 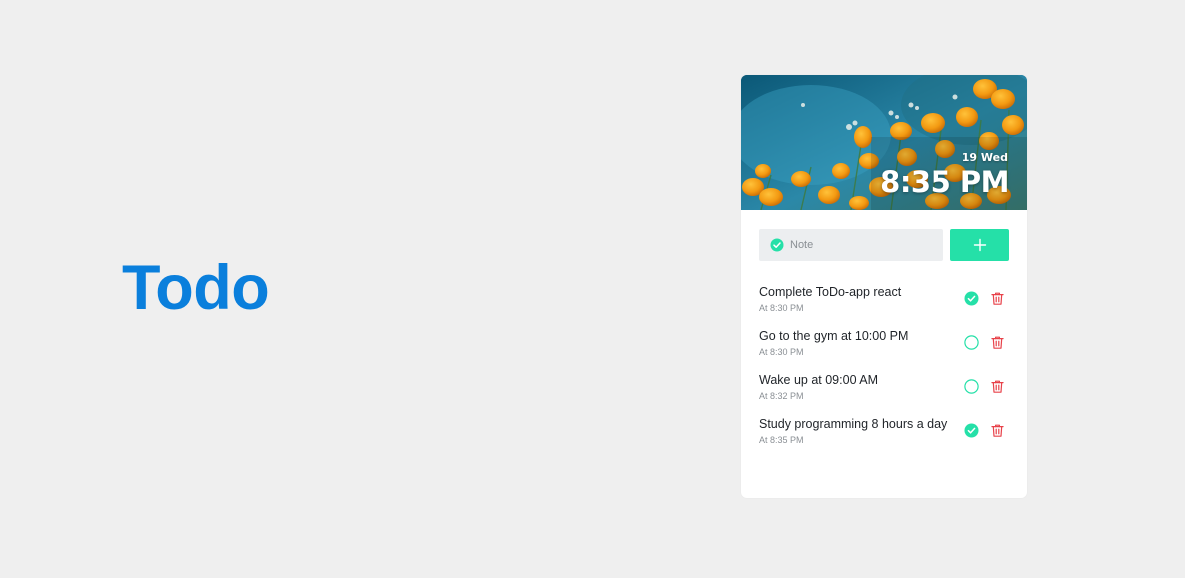 I want to click on todo-time: At 8:32 PM, so click(x=781, y=396).